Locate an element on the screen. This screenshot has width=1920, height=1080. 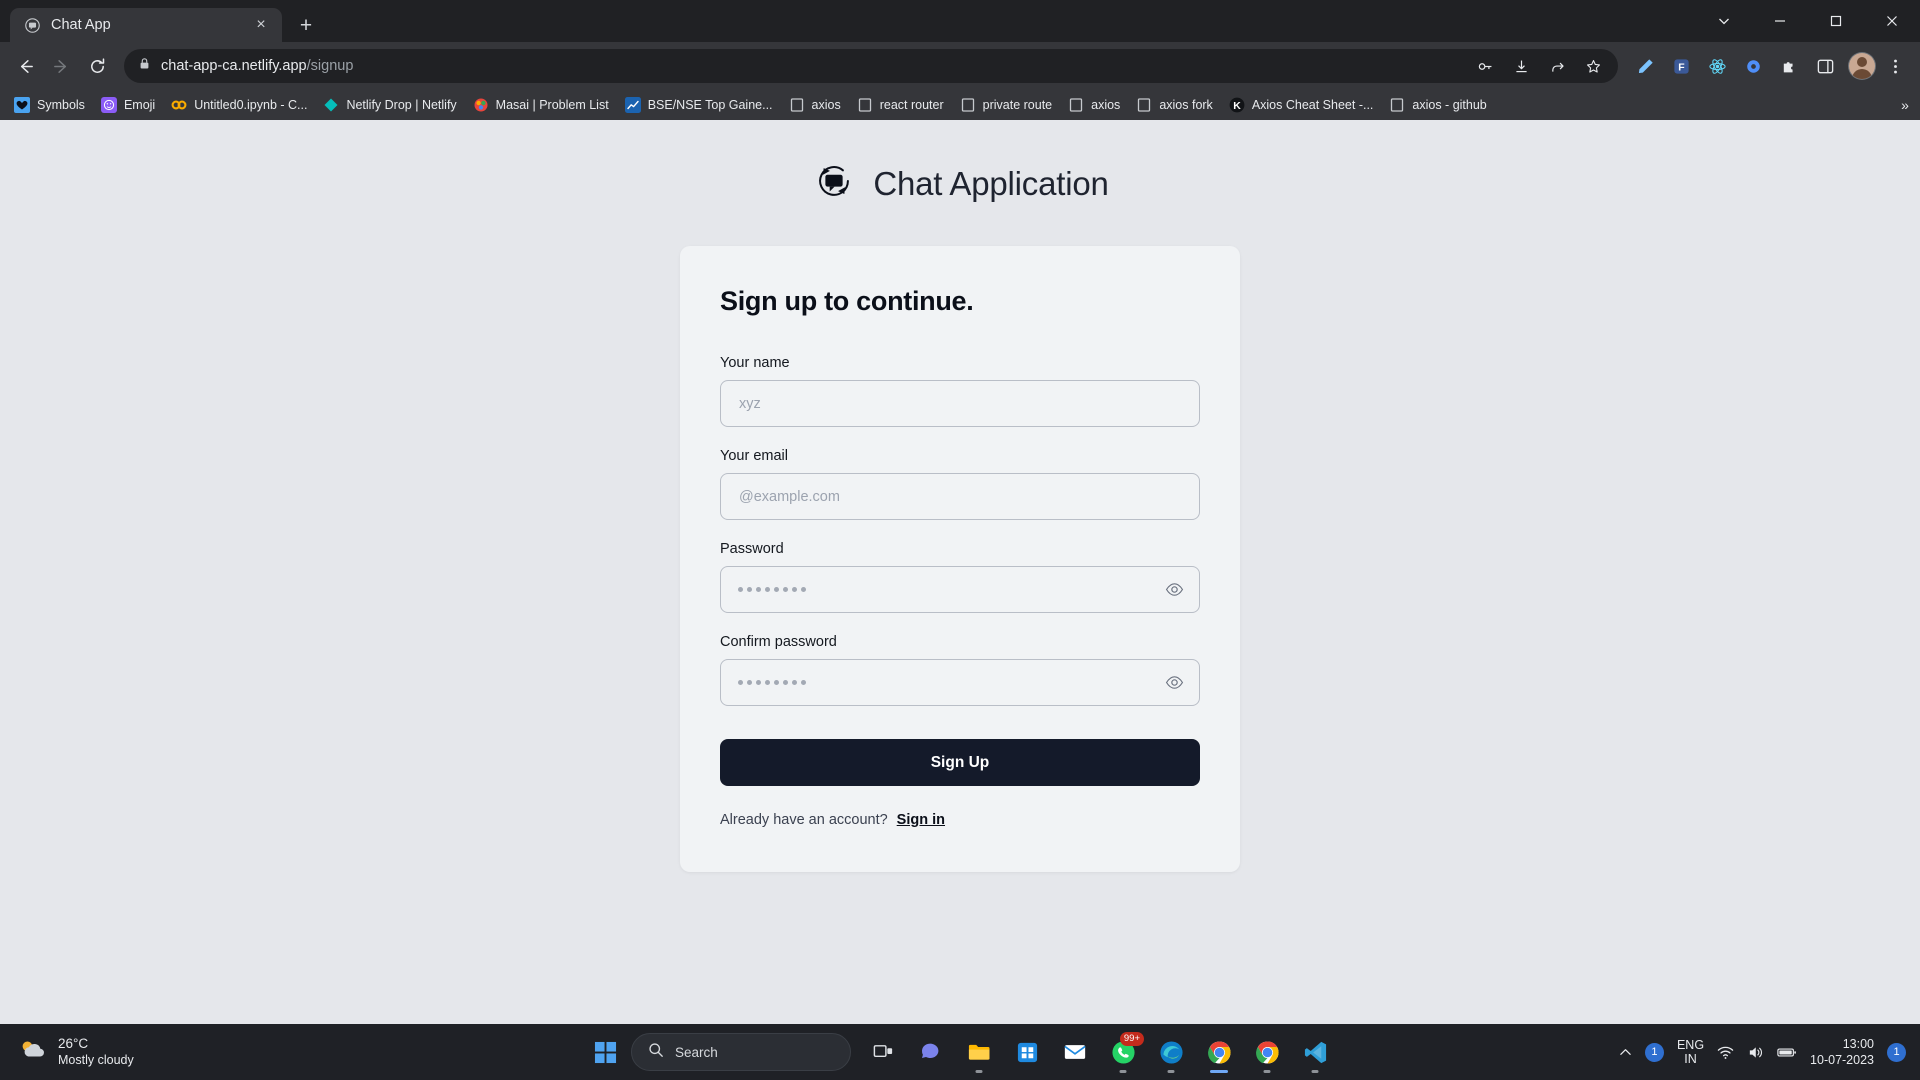
system-tray: 1 ENG IN 13:00 10-07-2023 1 is located at coordinates (1769, 1052).